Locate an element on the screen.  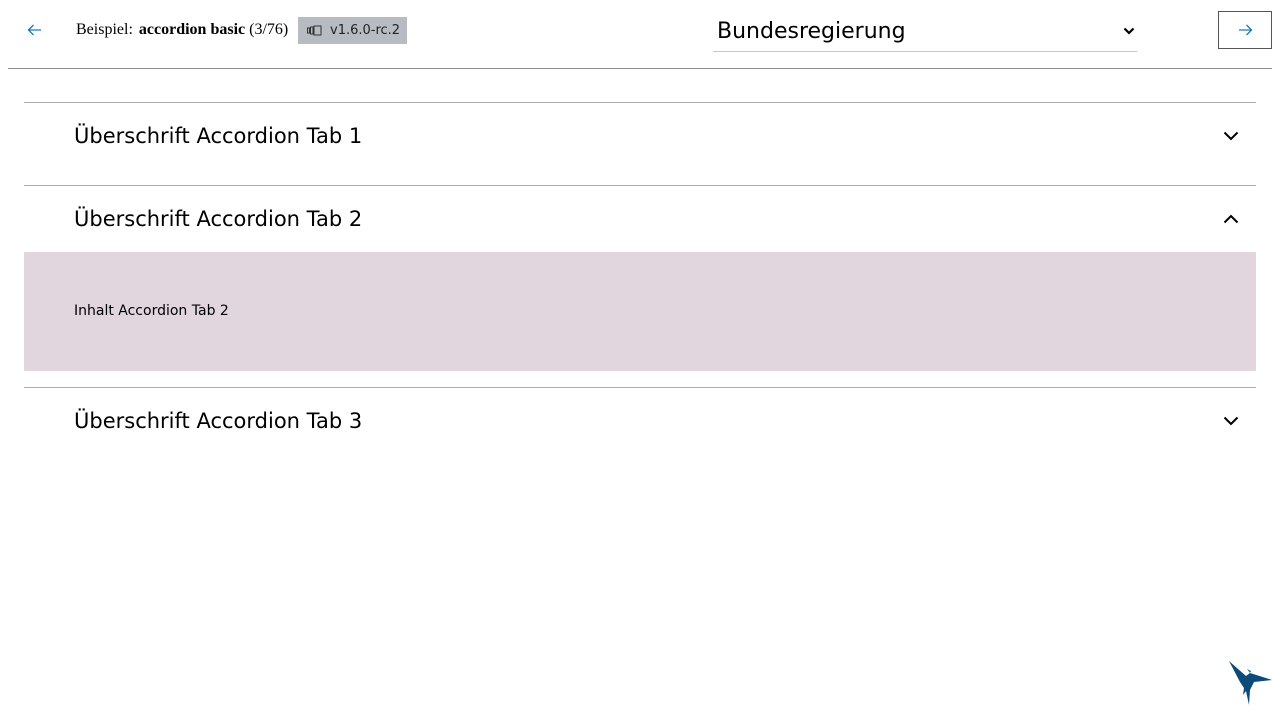
theme-select: Bundesregierung is located at coordinates (925, 32).